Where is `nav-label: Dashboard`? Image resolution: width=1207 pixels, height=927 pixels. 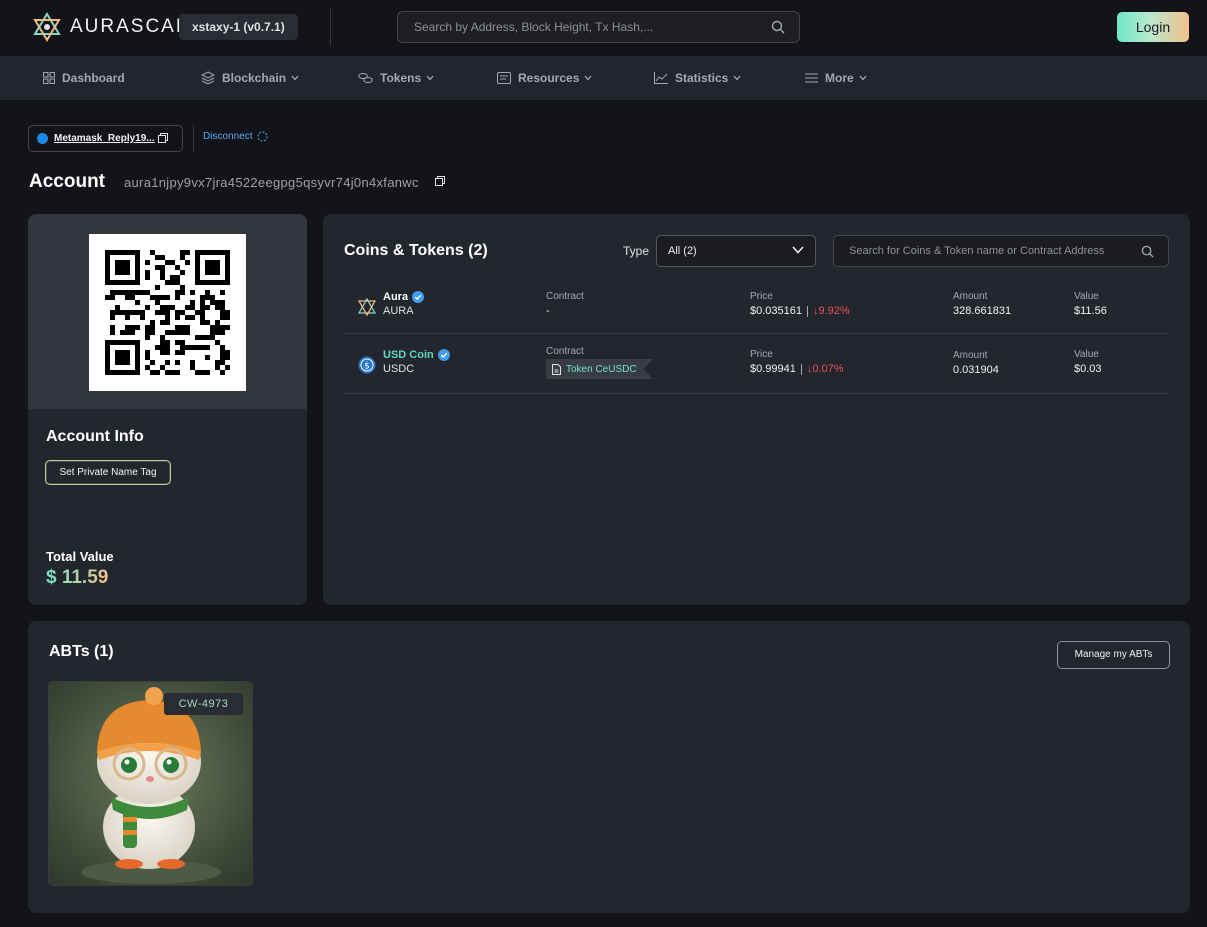
nav-label: Dashboard is located at coordinates (93, 78).